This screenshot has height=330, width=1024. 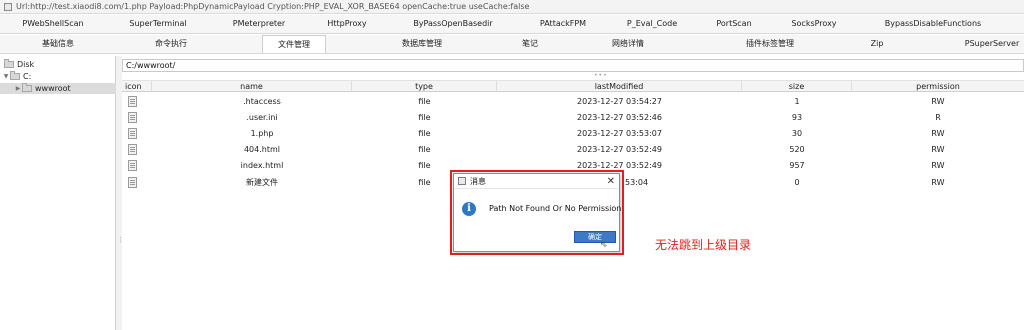 What do you see at coordinates (259, 24) in the screenshot?
I see `tab-pmeterpreter: PMeterpreter` at bounding box center [259, 24].